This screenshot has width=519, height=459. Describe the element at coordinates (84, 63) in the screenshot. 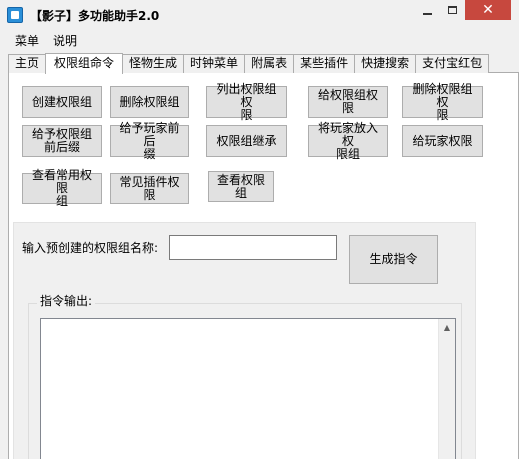

I see `tab-permission-group: 权限组命令` at that location.